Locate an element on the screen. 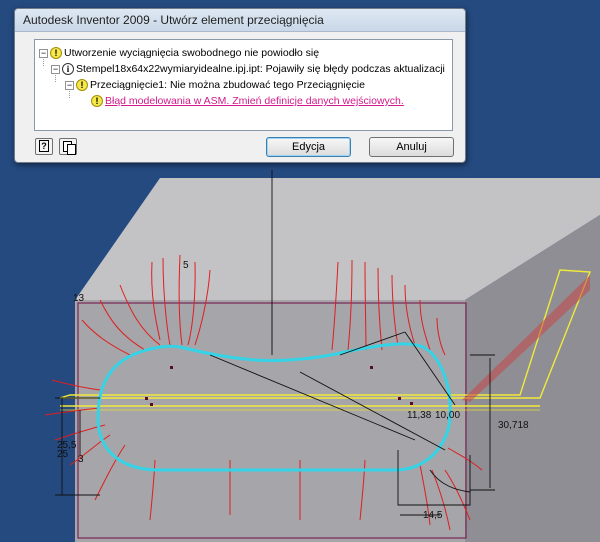 Image resolution: width=600 pixels, height=542 pixels. help-icon: ? is located at coordinates (44, 146).